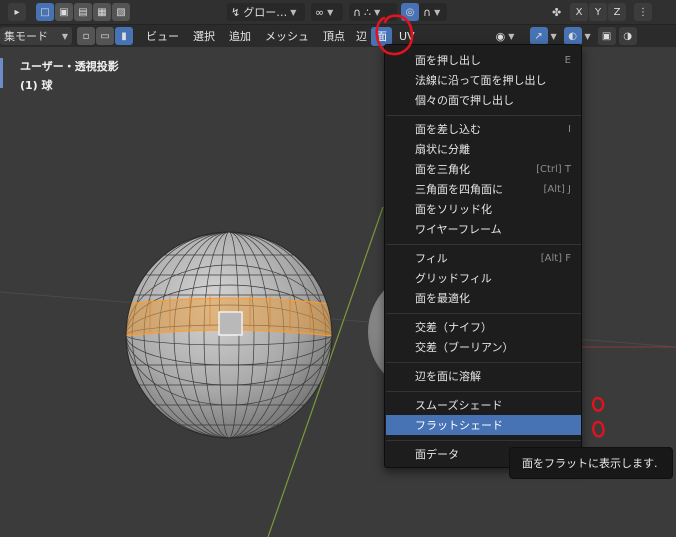  I want to click on tooltip: 面をフラットに表示します., so click(591, 463).